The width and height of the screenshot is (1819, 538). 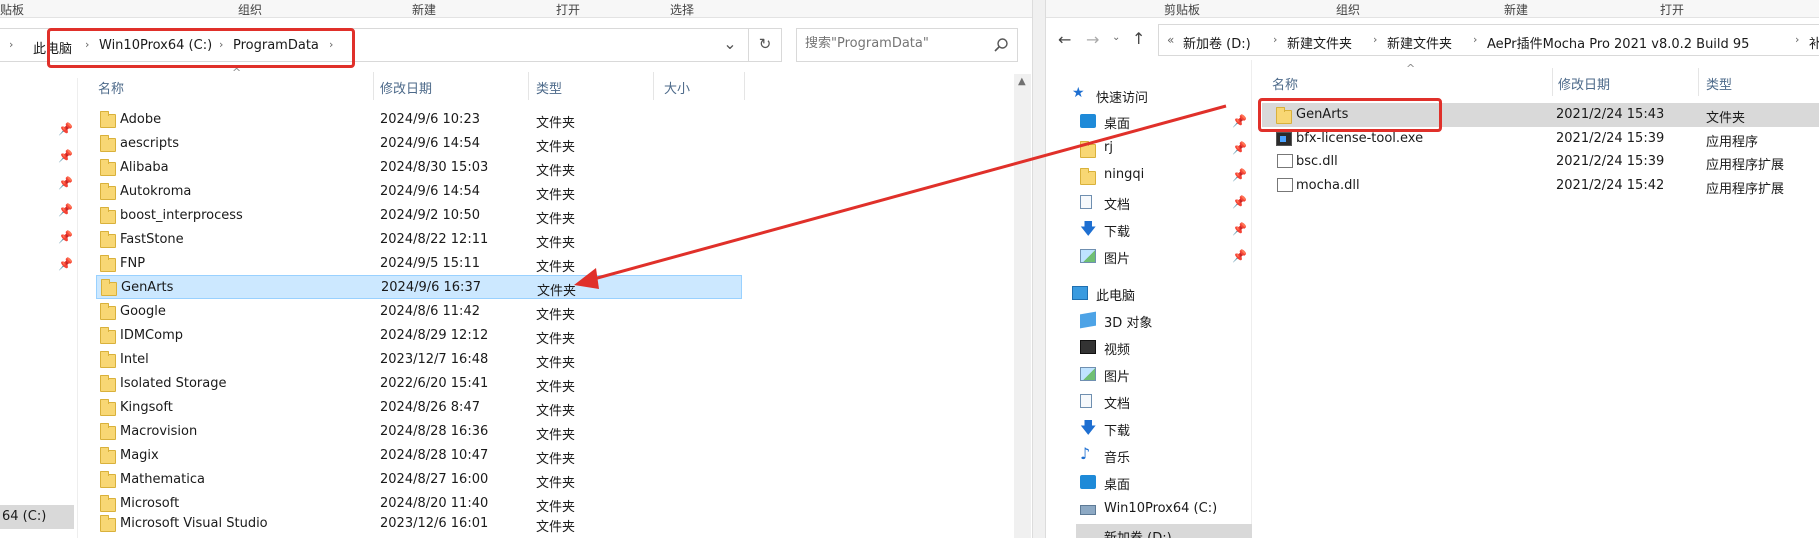 I want to click on picture-icon, so click(x=1088, y=256).